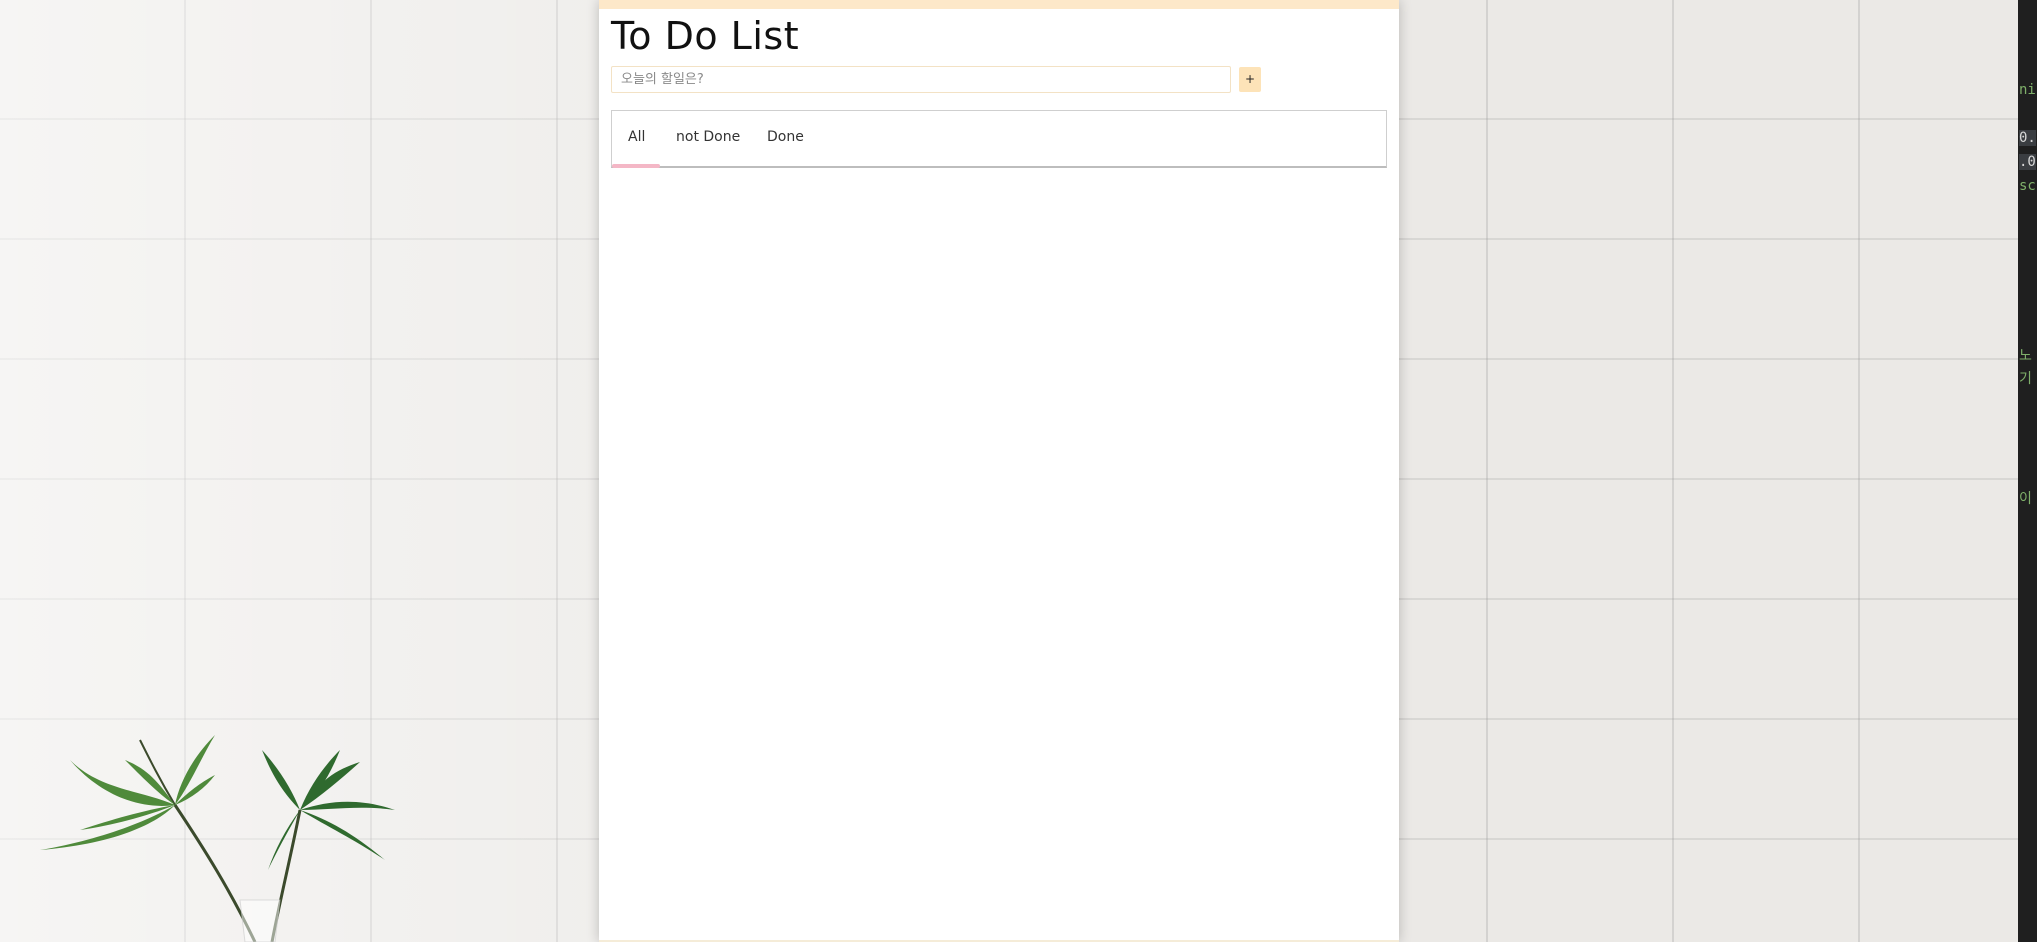 This screenshot has width=2037, height=942. What do you see at coordinates (999, 139) in the screenshot?
I see `filter-tabs: All not Done Done` at bounding box center [999, 139].